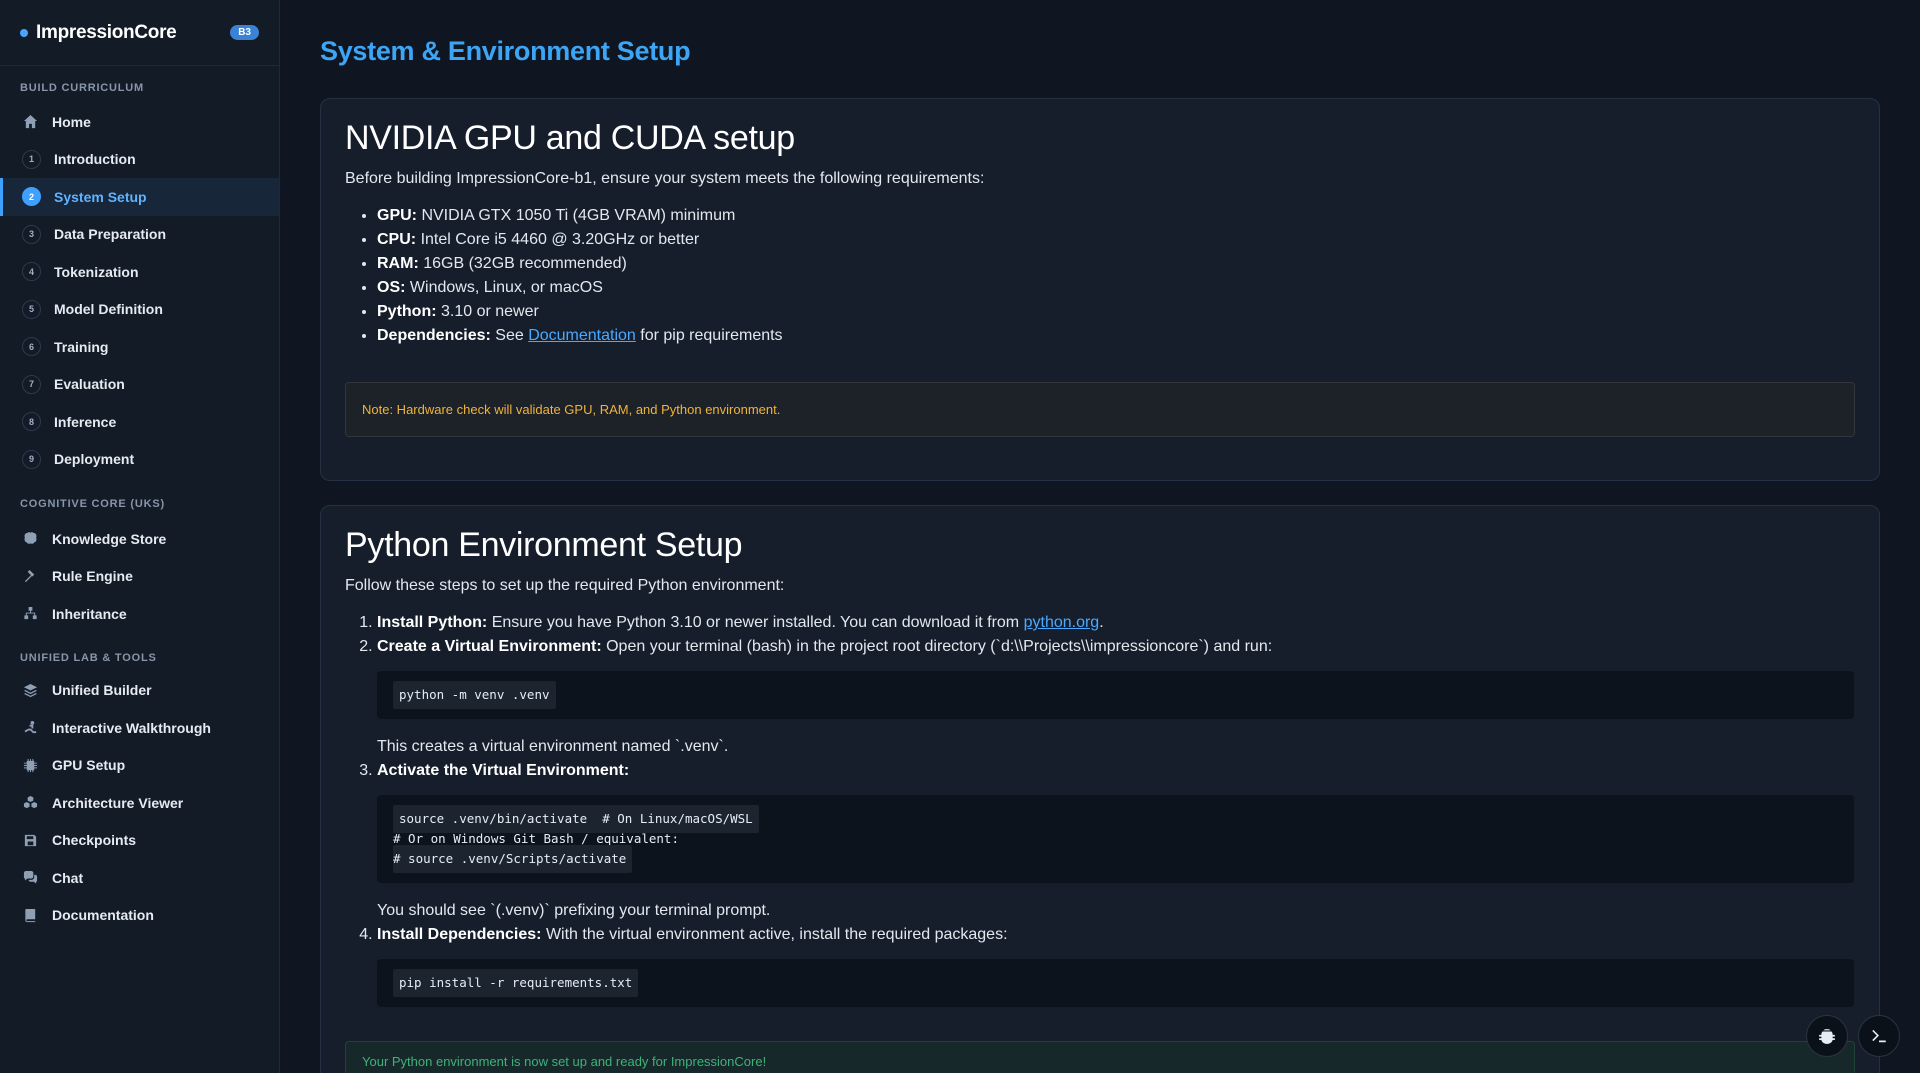  Describe the element at coordinates (71, 121) in the screenshot. I see `sidebar-item-label: Home` at that location.